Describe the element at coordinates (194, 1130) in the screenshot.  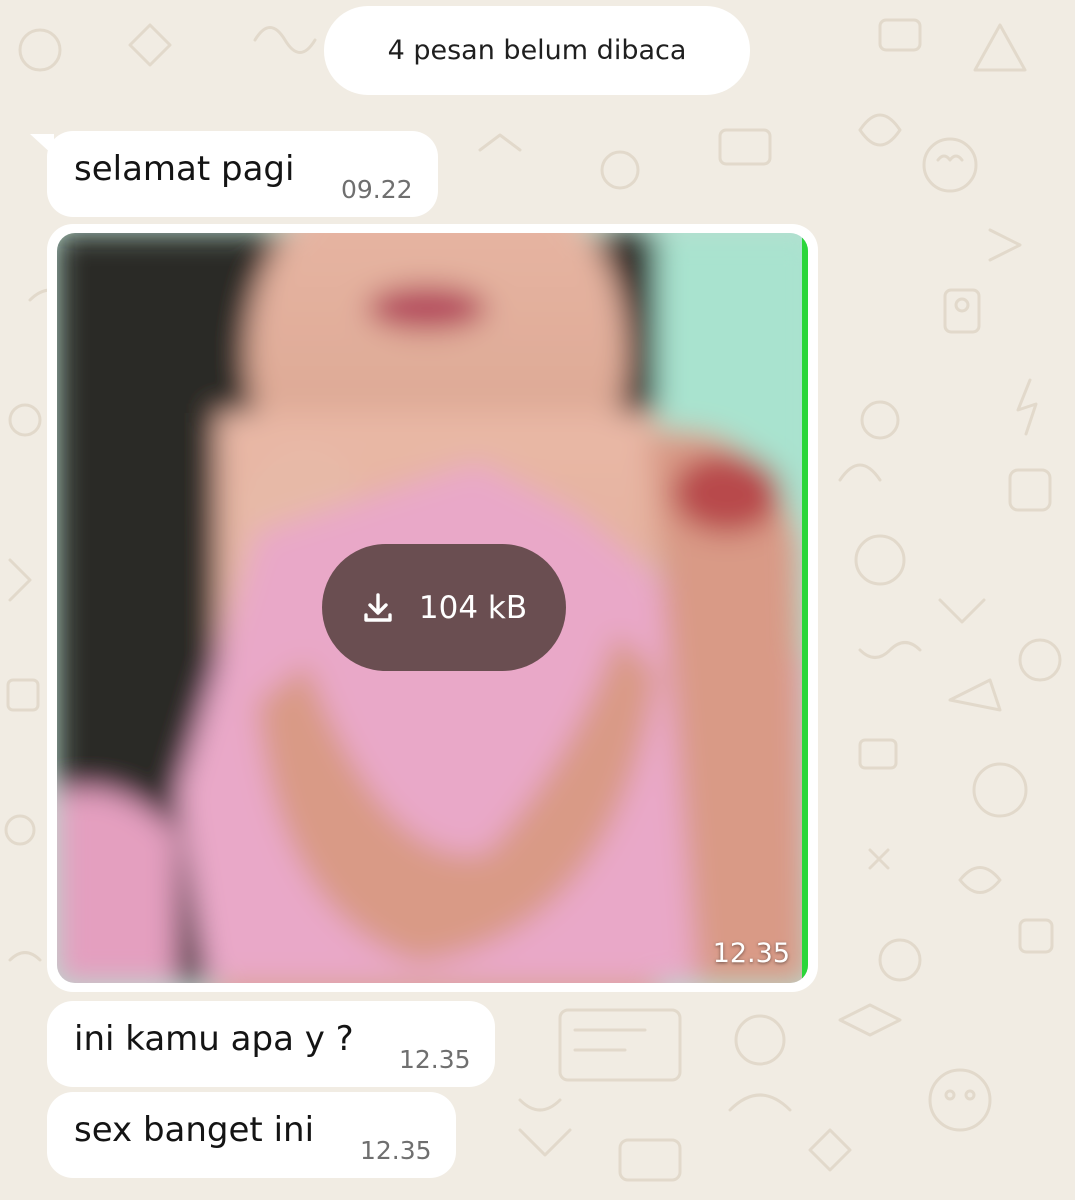
I see `message-text: sex banget ini` at that location.